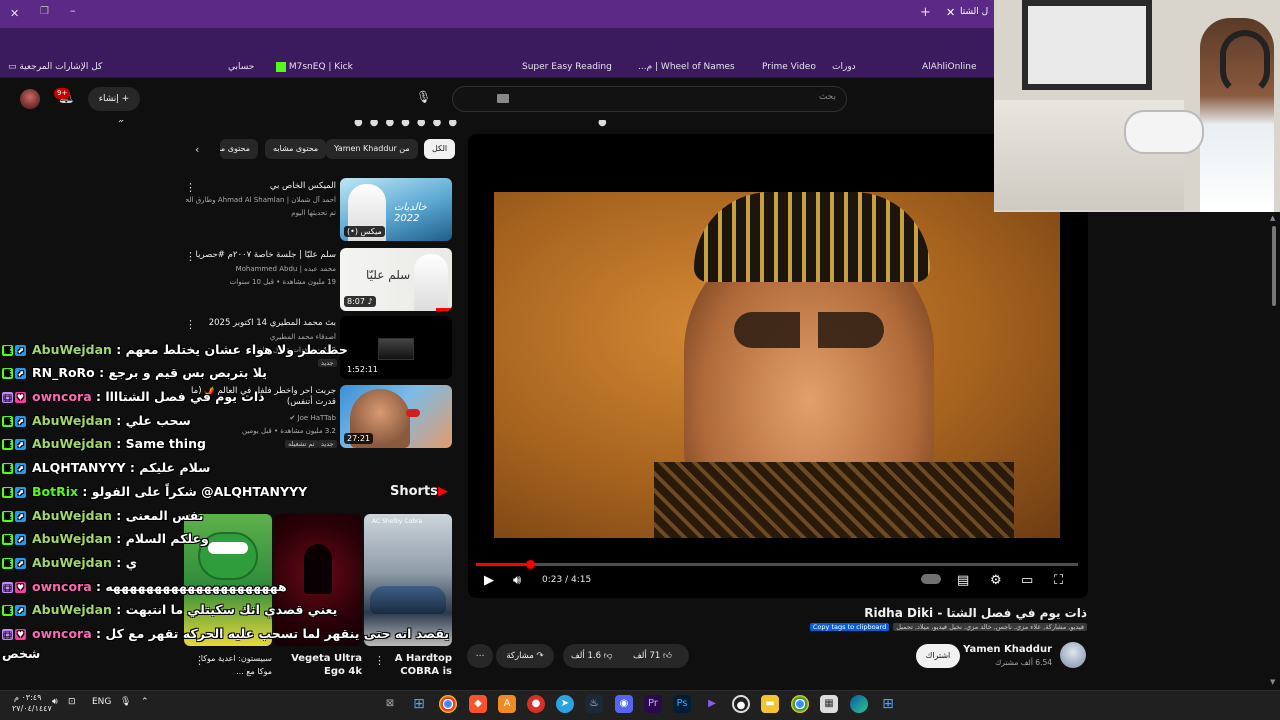 The image size is (1280, 720). What do you see at coordinates (261, 255) in the screenshot?
I see `rec-title: سلم عليّا | جلسة خاصة ٢٠٠٧م #حصرياً` at bounding box center [261, 255].